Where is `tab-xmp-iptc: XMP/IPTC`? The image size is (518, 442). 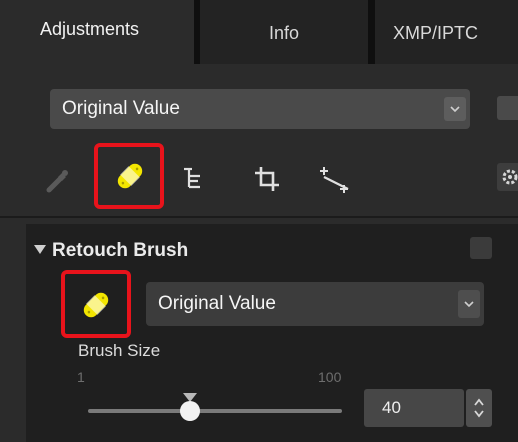 tab-xmp-iptc: XMP/IPTC is located at coordinates (446, 32).